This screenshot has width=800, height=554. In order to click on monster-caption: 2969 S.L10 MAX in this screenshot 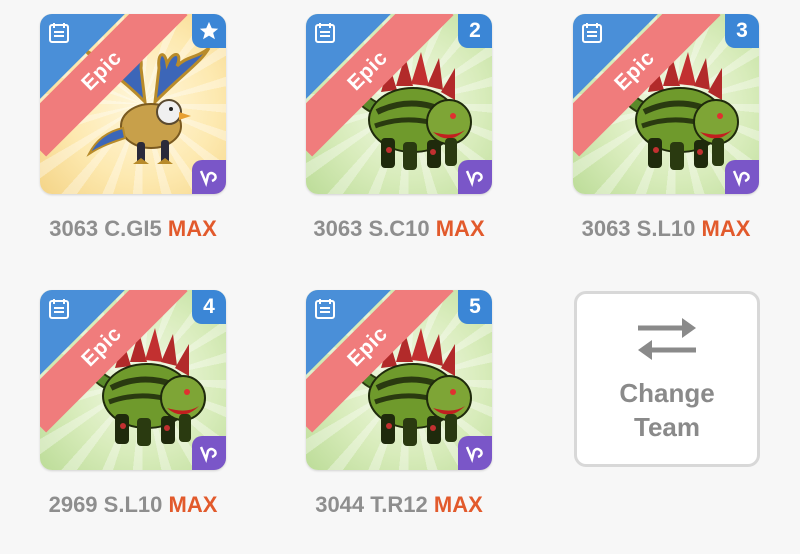, I will do `click(133, 505)`.